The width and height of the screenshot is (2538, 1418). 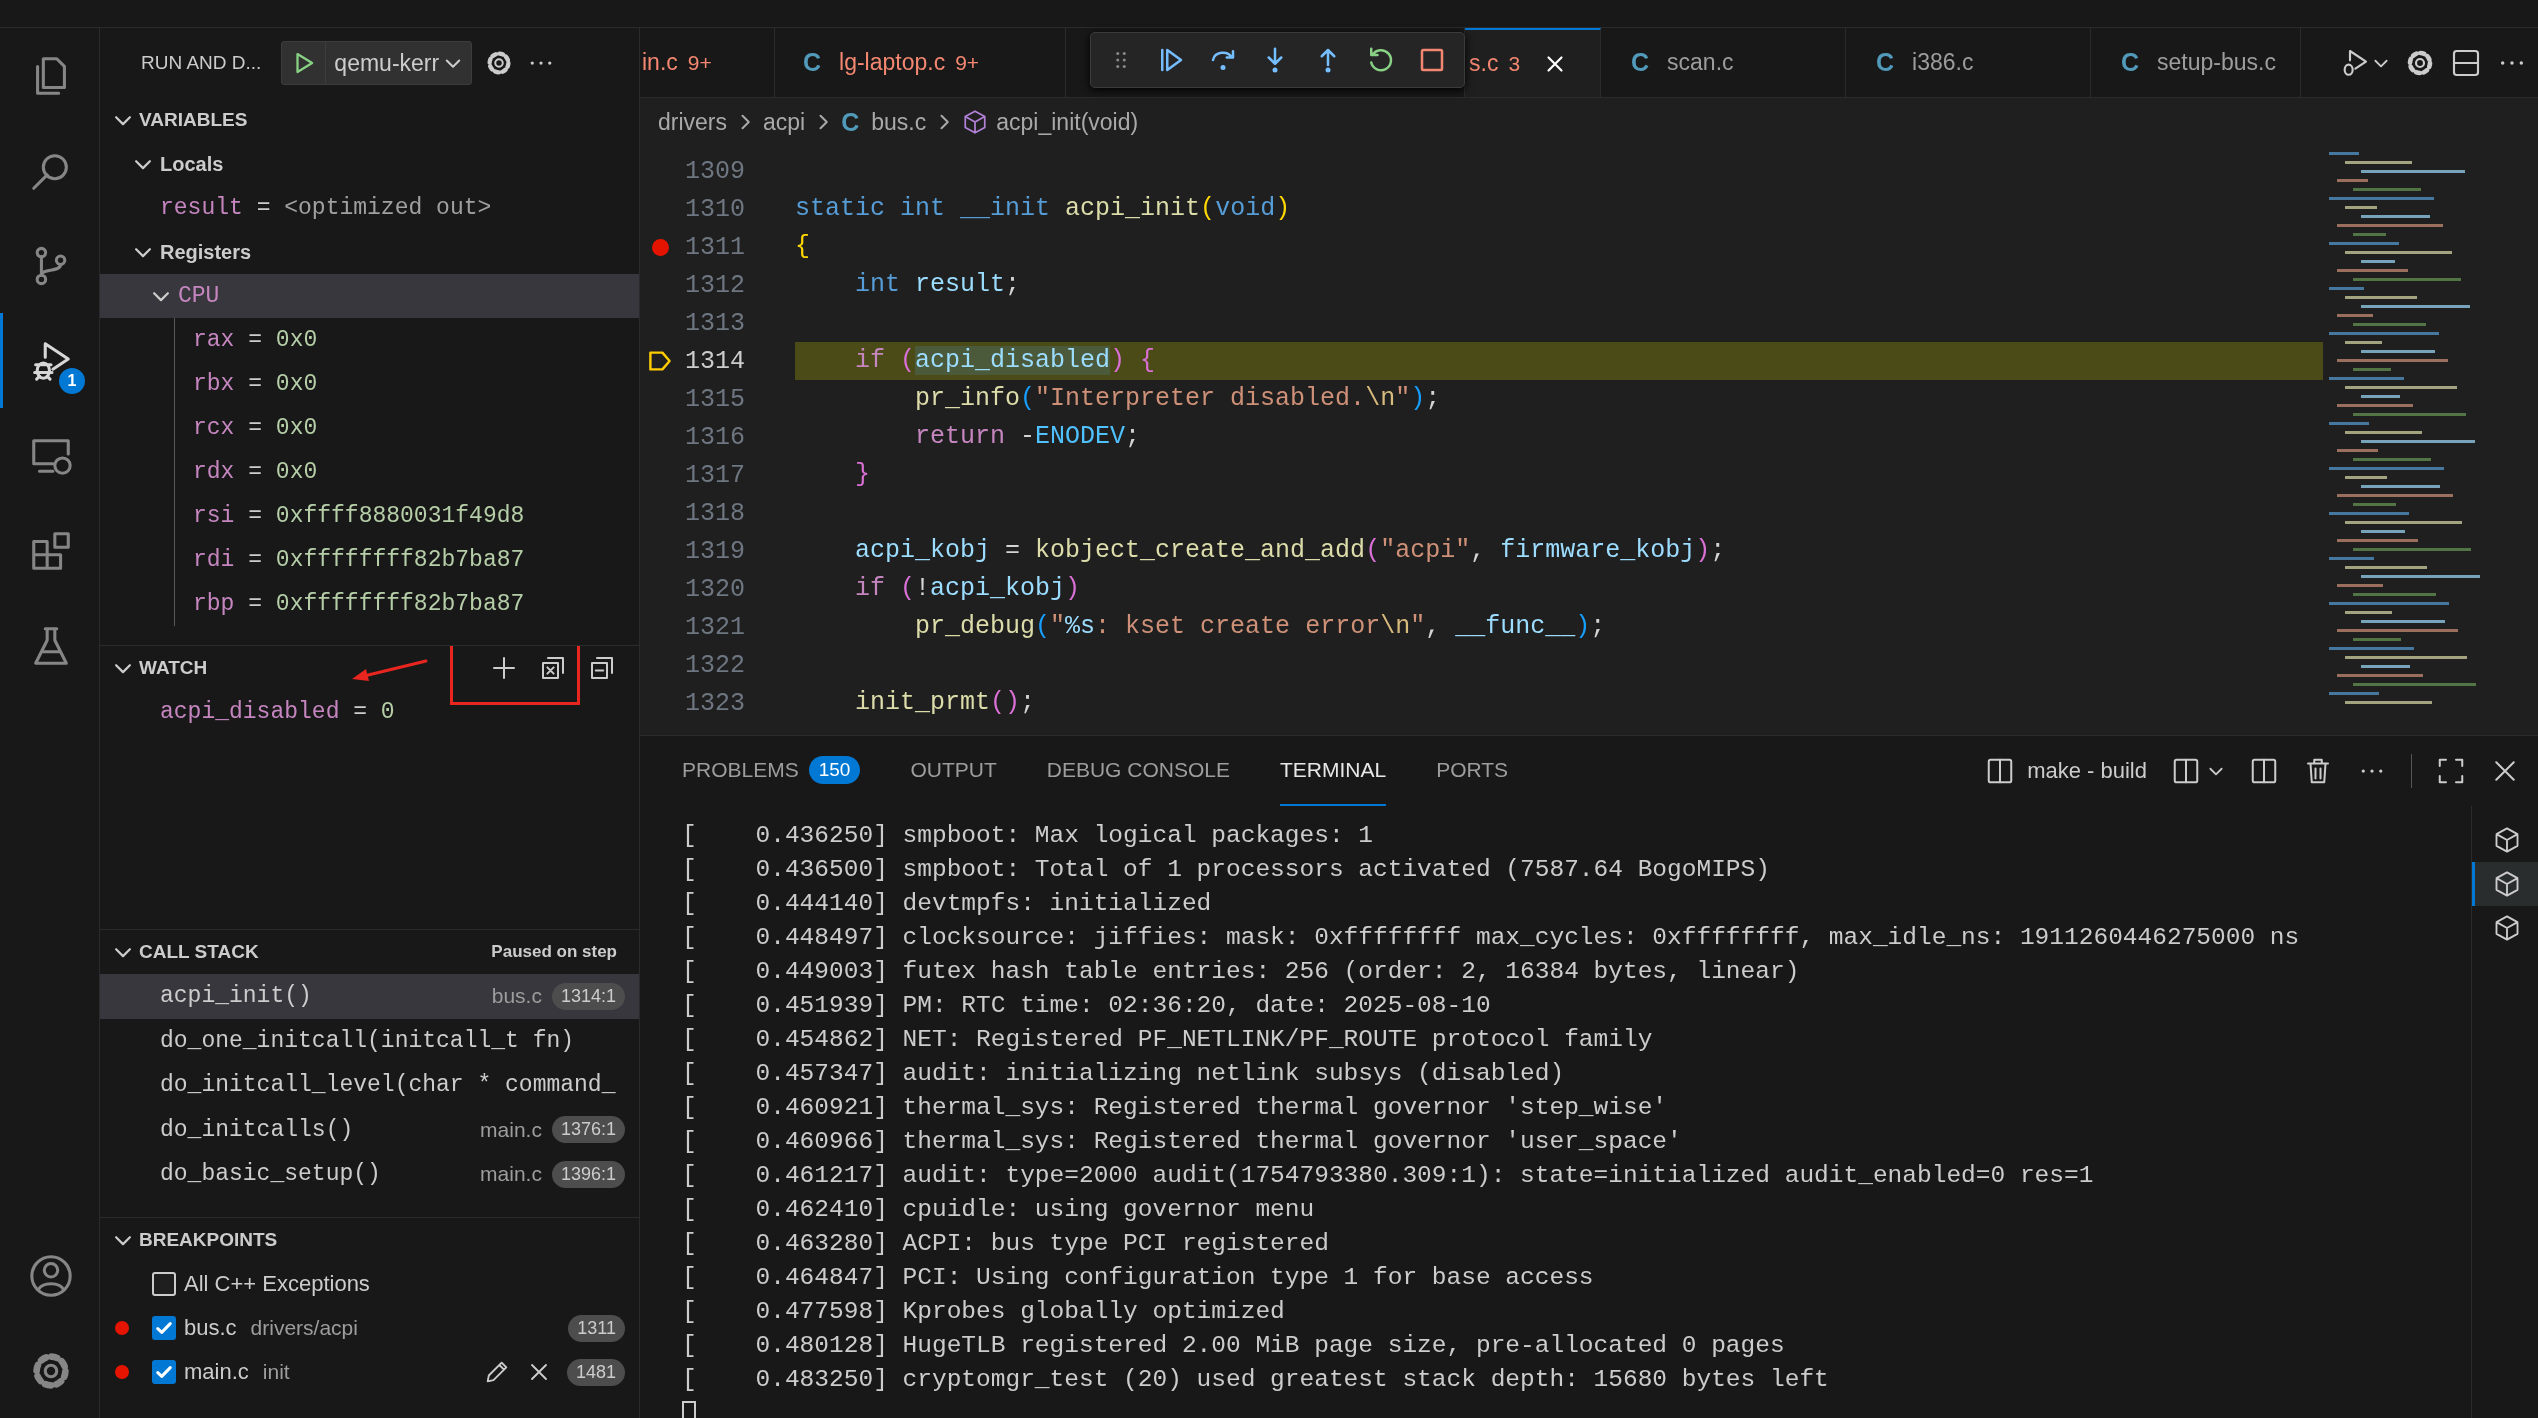 I want to click on tree-item: Registers, so click(x=369, y=252).